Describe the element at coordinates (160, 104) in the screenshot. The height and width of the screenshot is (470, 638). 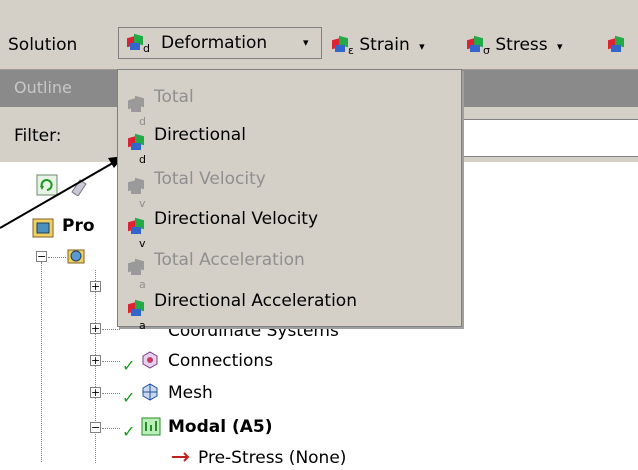
I see `menu-item-total: d Total` at that location.